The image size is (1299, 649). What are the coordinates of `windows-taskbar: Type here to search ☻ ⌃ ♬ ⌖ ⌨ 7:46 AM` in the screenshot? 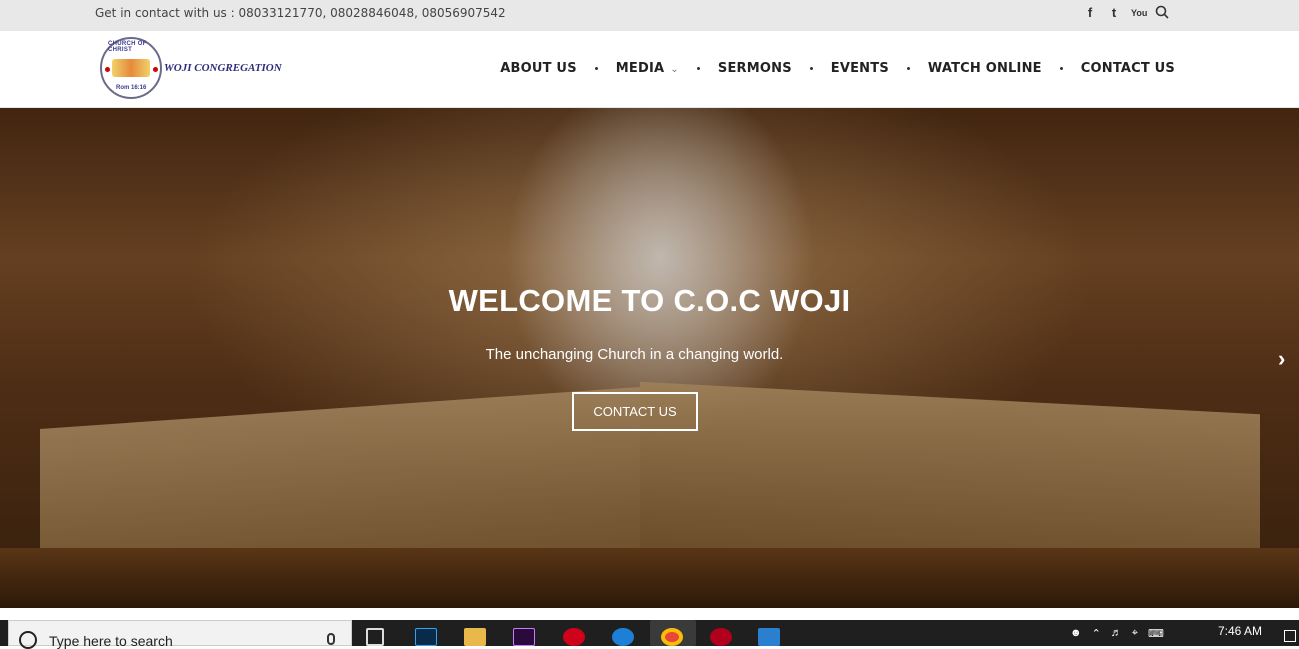 It's located at (649, 634).